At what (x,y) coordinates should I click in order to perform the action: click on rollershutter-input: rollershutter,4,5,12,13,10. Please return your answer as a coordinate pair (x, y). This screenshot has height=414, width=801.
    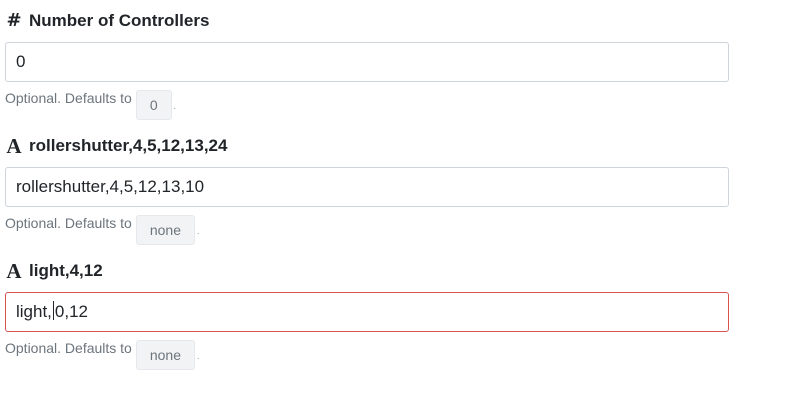
    Looking at the image, I should click on (367, 187).